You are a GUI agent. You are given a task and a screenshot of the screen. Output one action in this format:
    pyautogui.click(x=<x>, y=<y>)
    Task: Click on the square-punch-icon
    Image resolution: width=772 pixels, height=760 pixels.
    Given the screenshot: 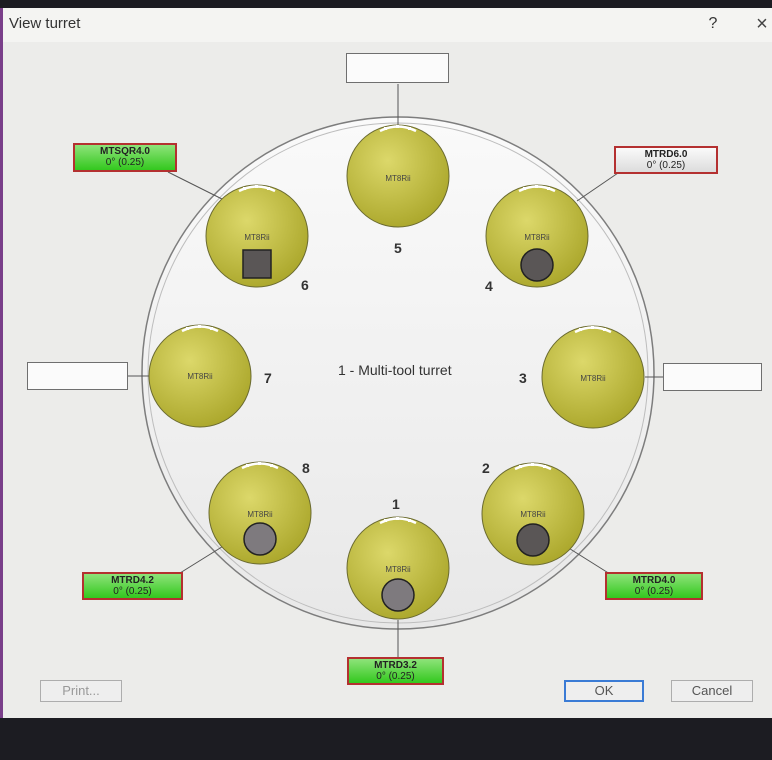 What is the action you would take?
    pyautogui.click(x=257, y=264)
    